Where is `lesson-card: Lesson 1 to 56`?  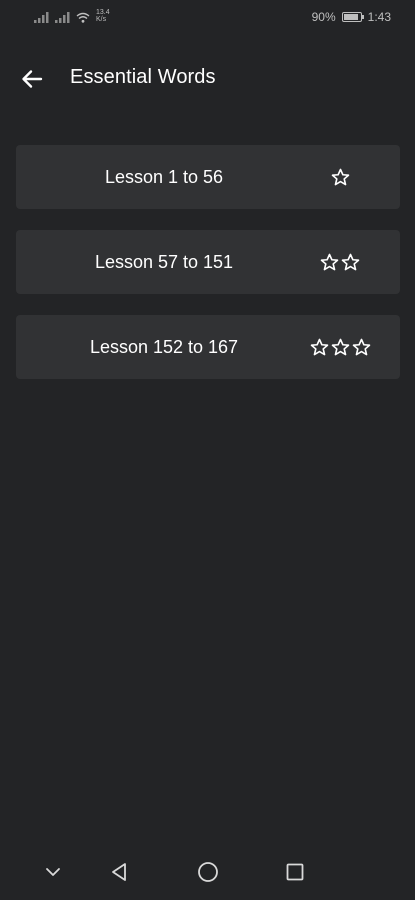 lesson-card: Lesson 1 to 56 is located at coordinates (208, 177).